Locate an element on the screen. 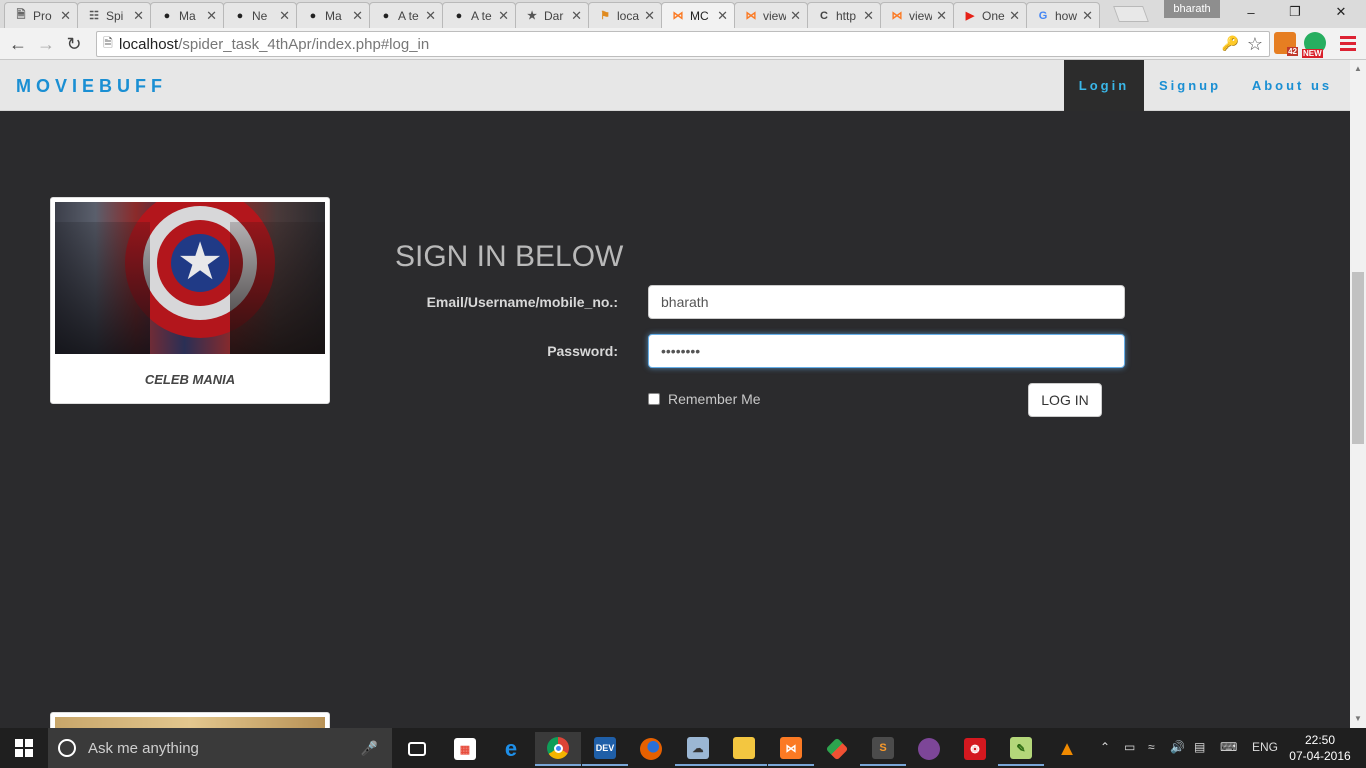 The height and width of the screenshot is (768, 1366). tor-icon is located at coordinates (929, 749).